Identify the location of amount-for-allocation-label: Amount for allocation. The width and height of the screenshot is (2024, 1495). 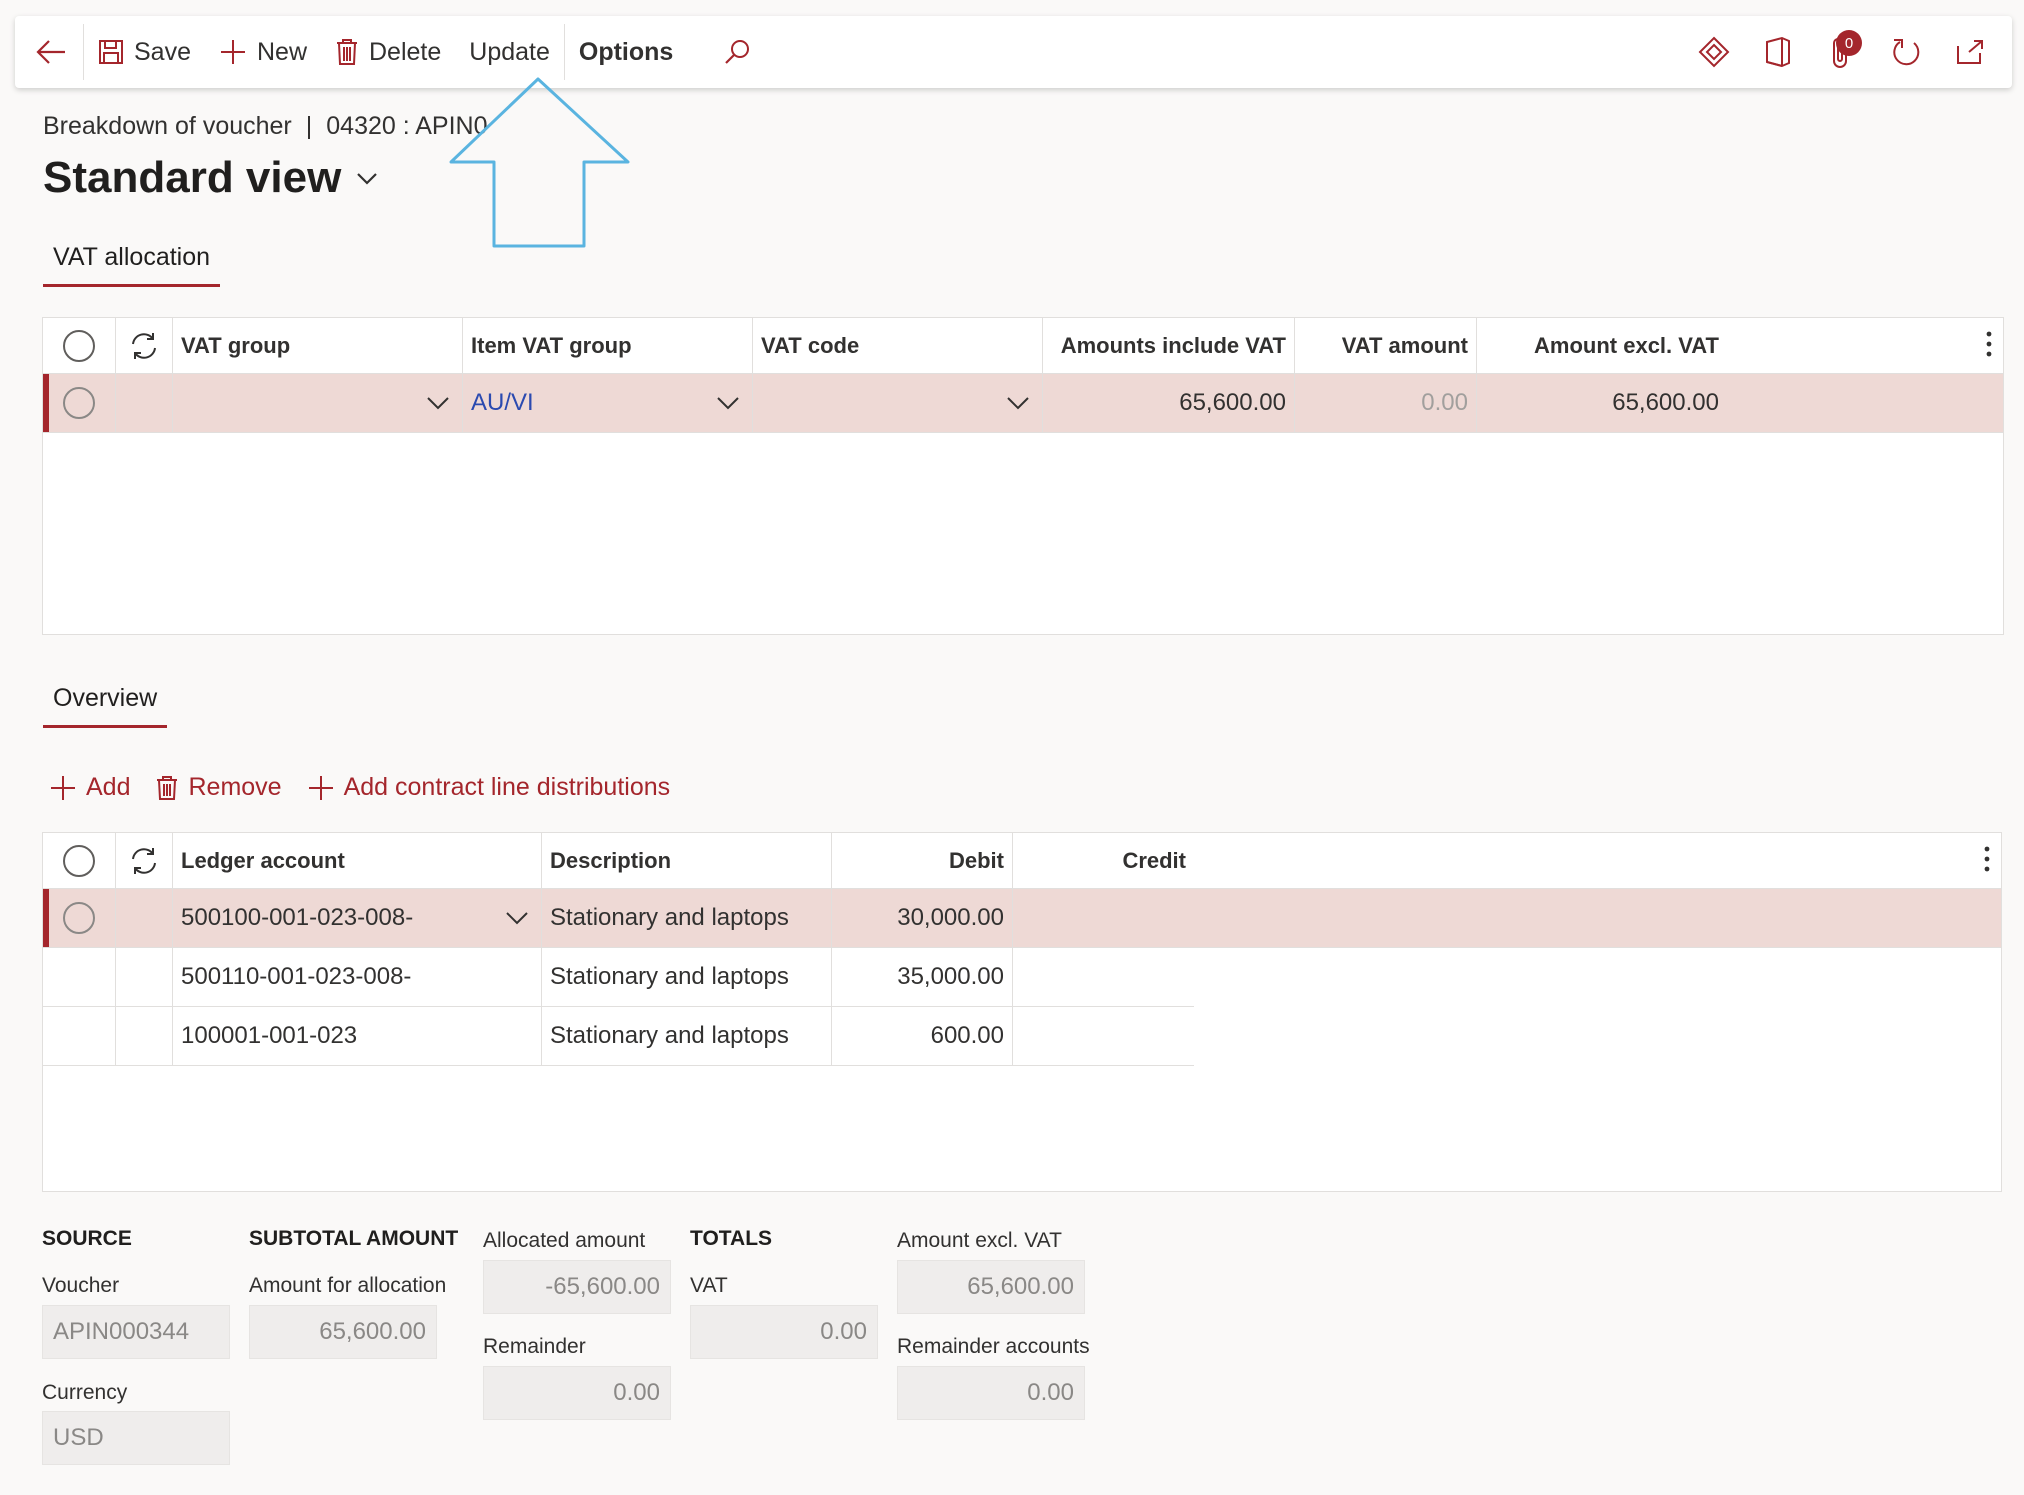
(348, 1285).